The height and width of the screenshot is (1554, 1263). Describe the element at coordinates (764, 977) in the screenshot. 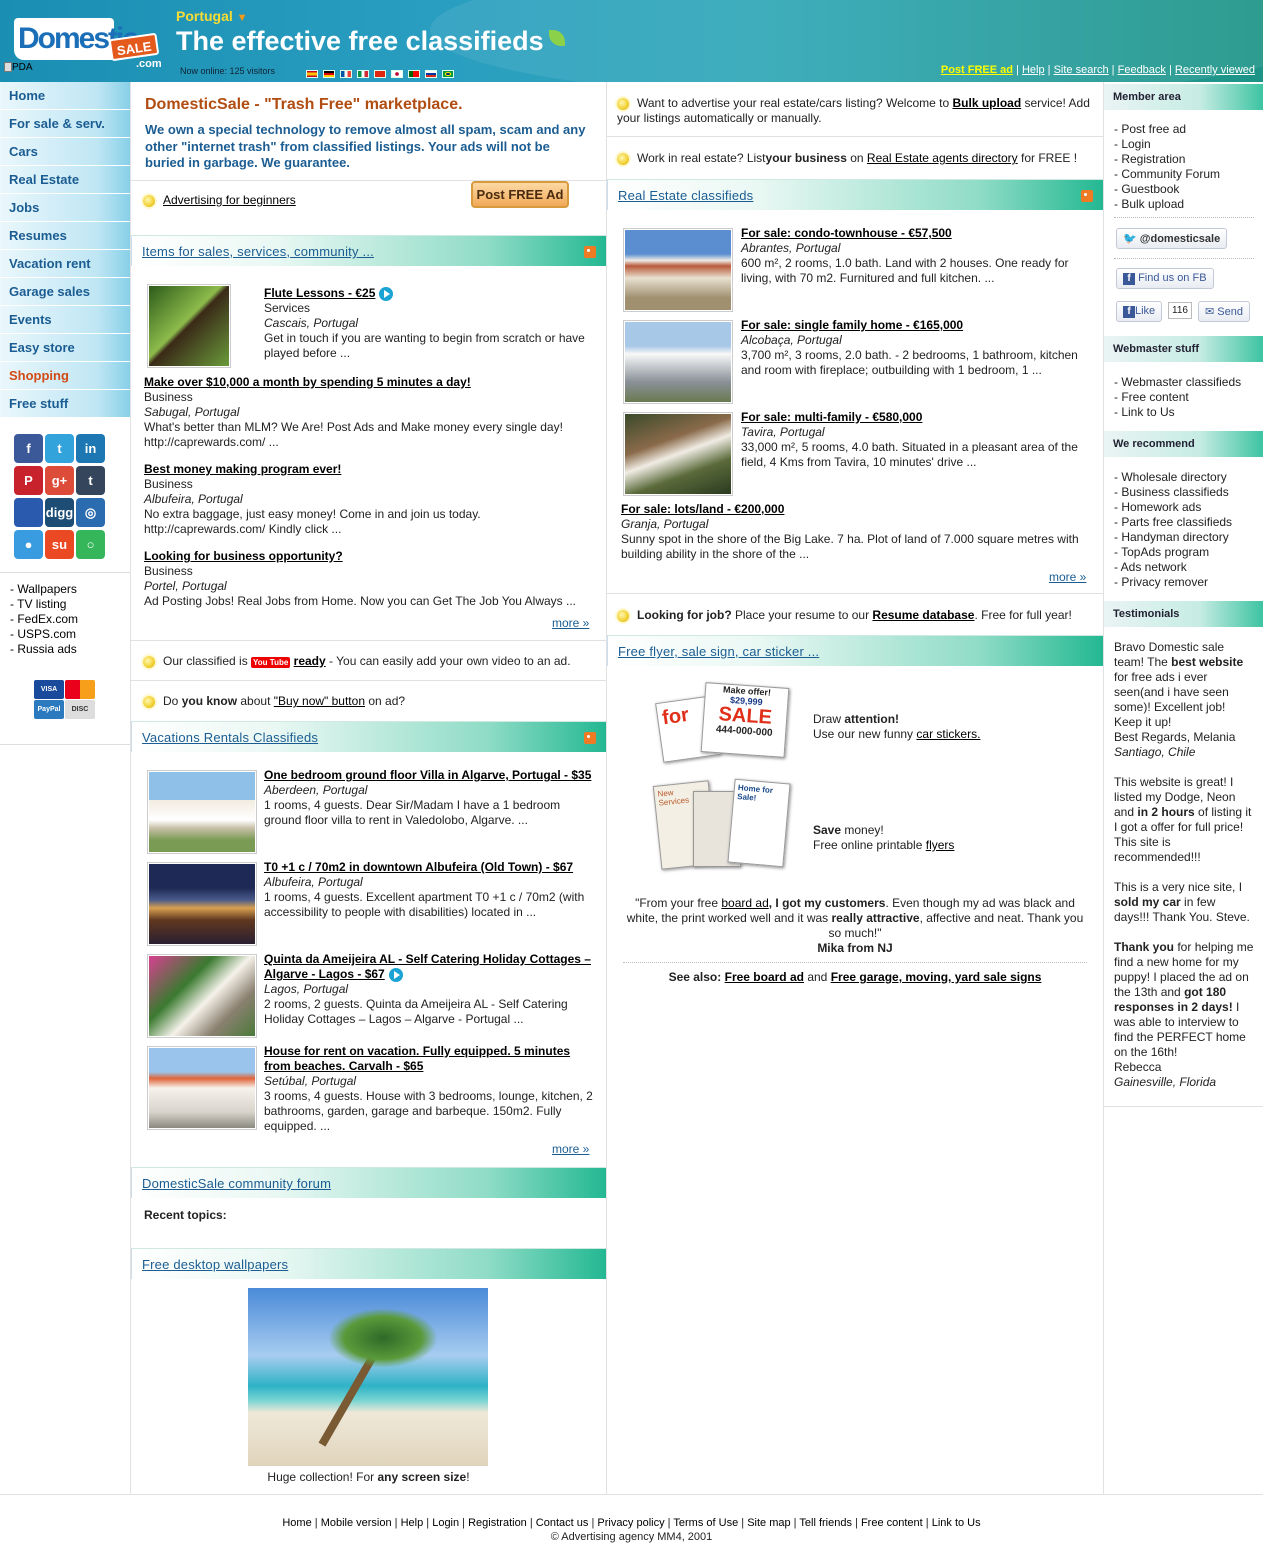

I see `free-board-ad-link: Free board ad` at that location.